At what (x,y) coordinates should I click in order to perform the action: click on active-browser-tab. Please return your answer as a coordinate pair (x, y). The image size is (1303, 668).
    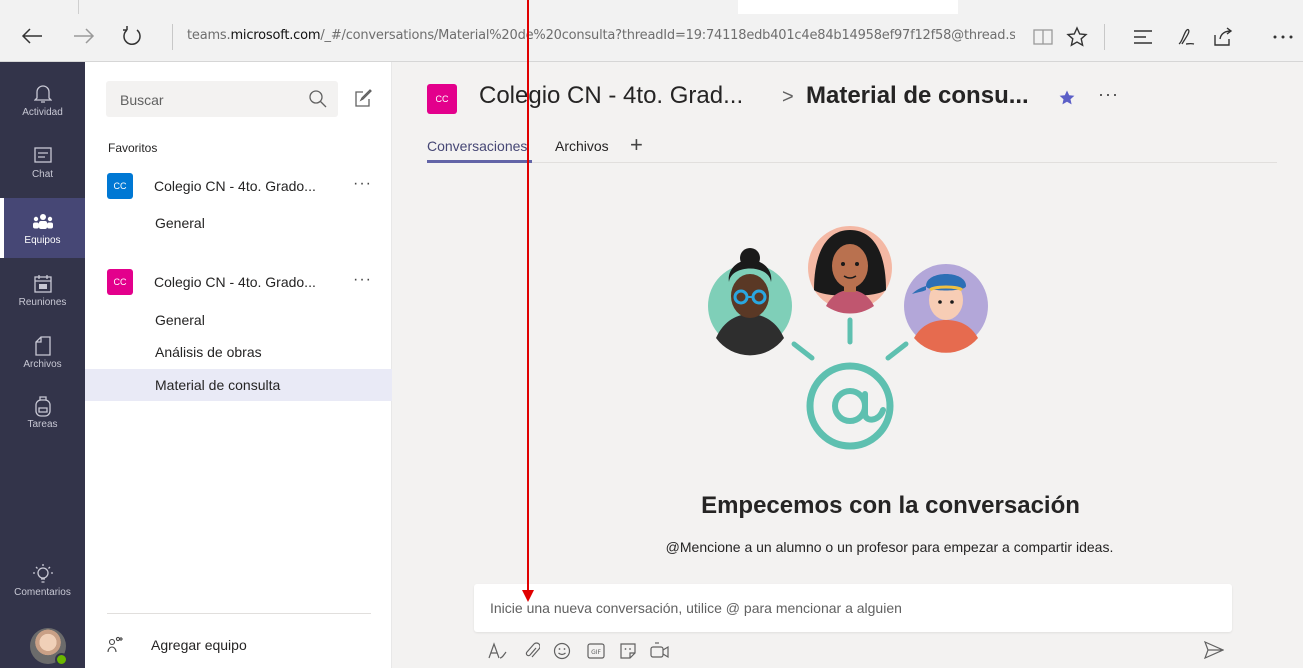
    Looking at the image, I should click on (848, 7).